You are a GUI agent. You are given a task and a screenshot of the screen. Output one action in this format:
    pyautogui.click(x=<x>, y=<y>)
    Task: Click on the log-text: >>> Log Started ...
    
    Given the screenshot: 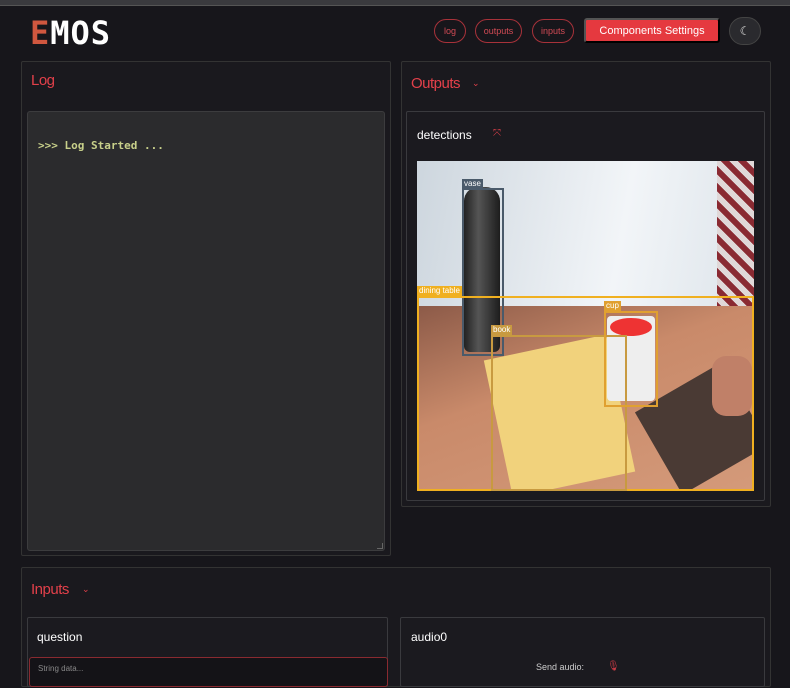 What is the action you would take?
    pyautogui.click(x=101, y=145)
    